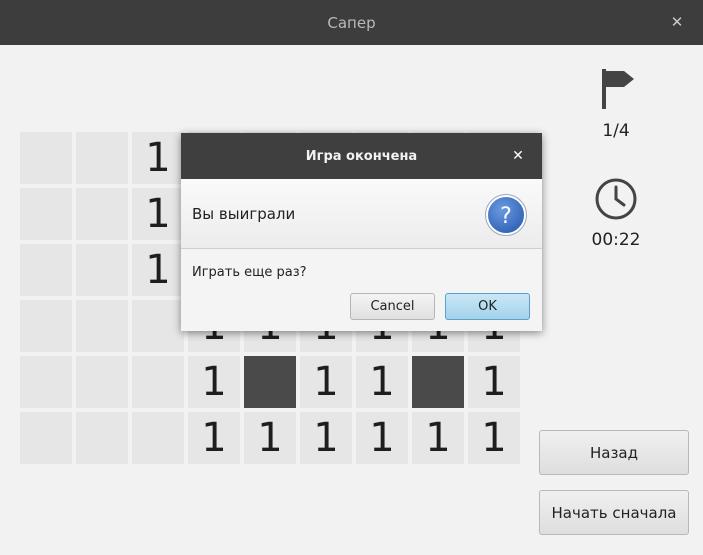 This screenshot has width=703, height=555. Describe the element at coordinates (614, 452) in the screenshot. I see `back-button: Назад` at that location.